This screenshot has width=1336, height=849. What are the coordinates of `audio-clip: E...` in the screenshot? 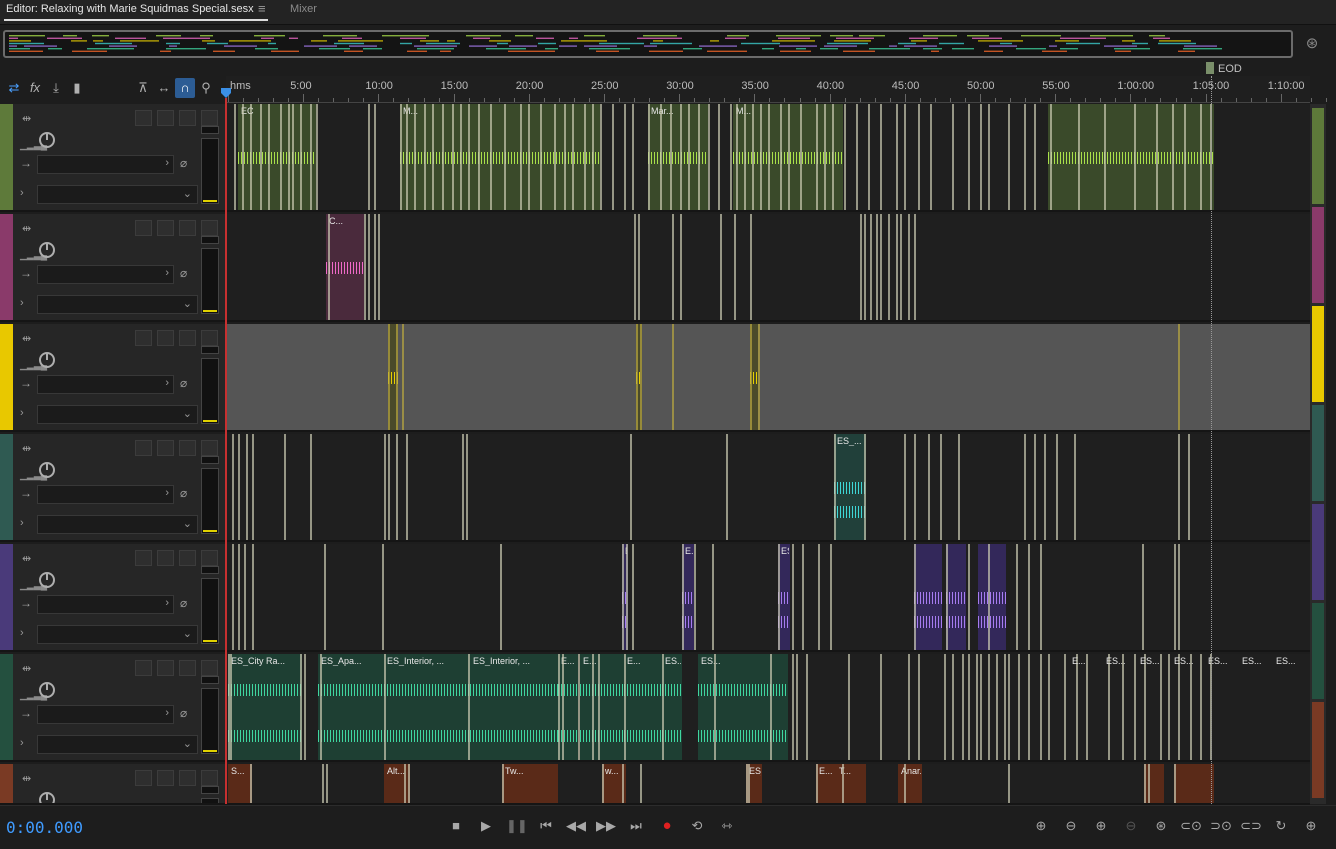 It's located at (602, 707).